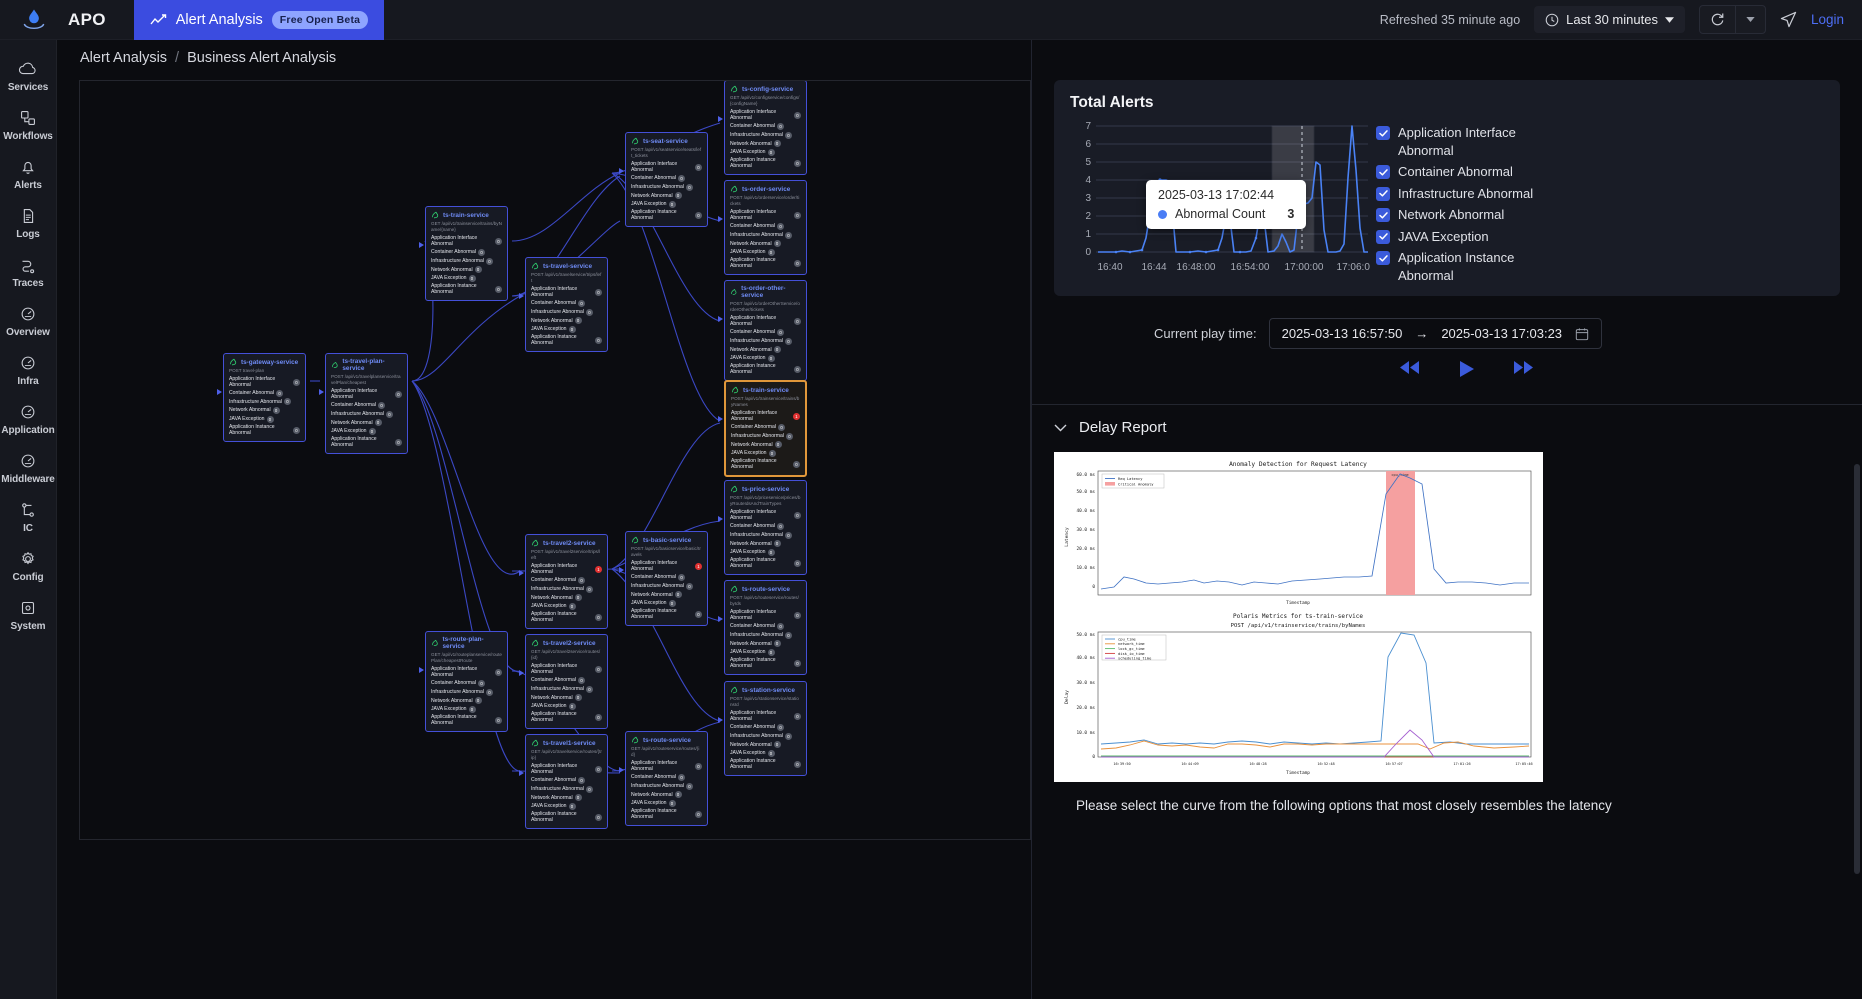  Describe the element at coordinates (1582, 334) in the screenshot. I see `calendar-icon` at that location.